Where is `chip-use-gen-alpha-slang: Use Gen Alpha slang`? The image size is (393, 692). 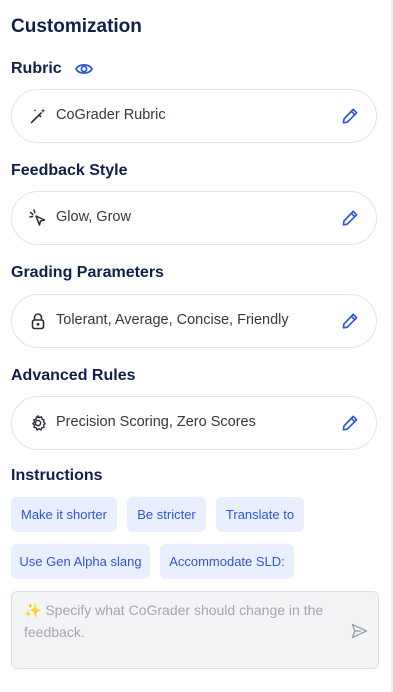 chip-use-gen-alpha-slang: Use Gen Alpha slang is located at coordinates (80, 561).